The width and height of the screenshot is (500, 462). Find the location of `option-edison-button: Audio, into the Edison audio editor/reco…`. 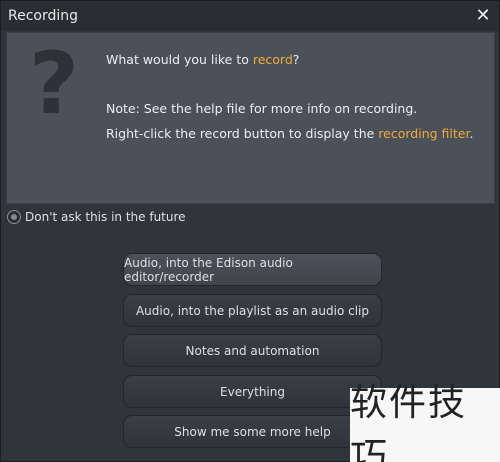

option-edison-button: Audio, into the Edison audio editor/reco… is located at coordinates (252, 269).